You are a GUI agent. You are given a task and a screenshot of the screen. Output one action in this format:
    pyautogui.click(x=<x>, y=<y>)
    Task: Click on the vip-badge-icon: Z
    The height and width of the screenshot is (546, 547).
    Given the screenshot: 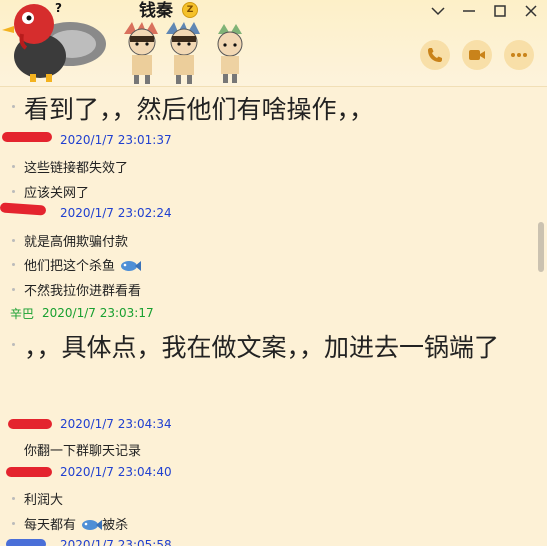 What is the action you would take?
    pyautogui.click(x=190, y=10)
    